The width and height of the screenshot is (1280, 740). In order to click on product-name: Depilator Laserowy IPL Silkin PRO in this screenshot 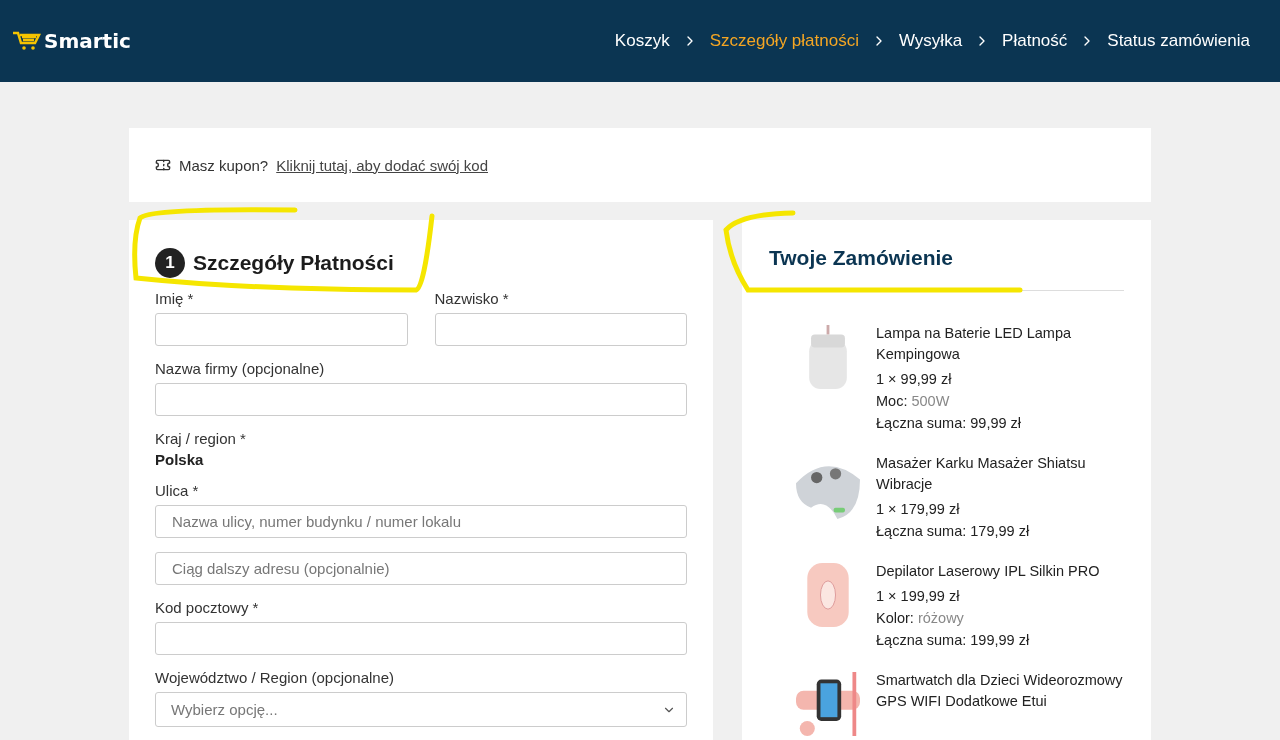, I will do `click(988, 571)`.